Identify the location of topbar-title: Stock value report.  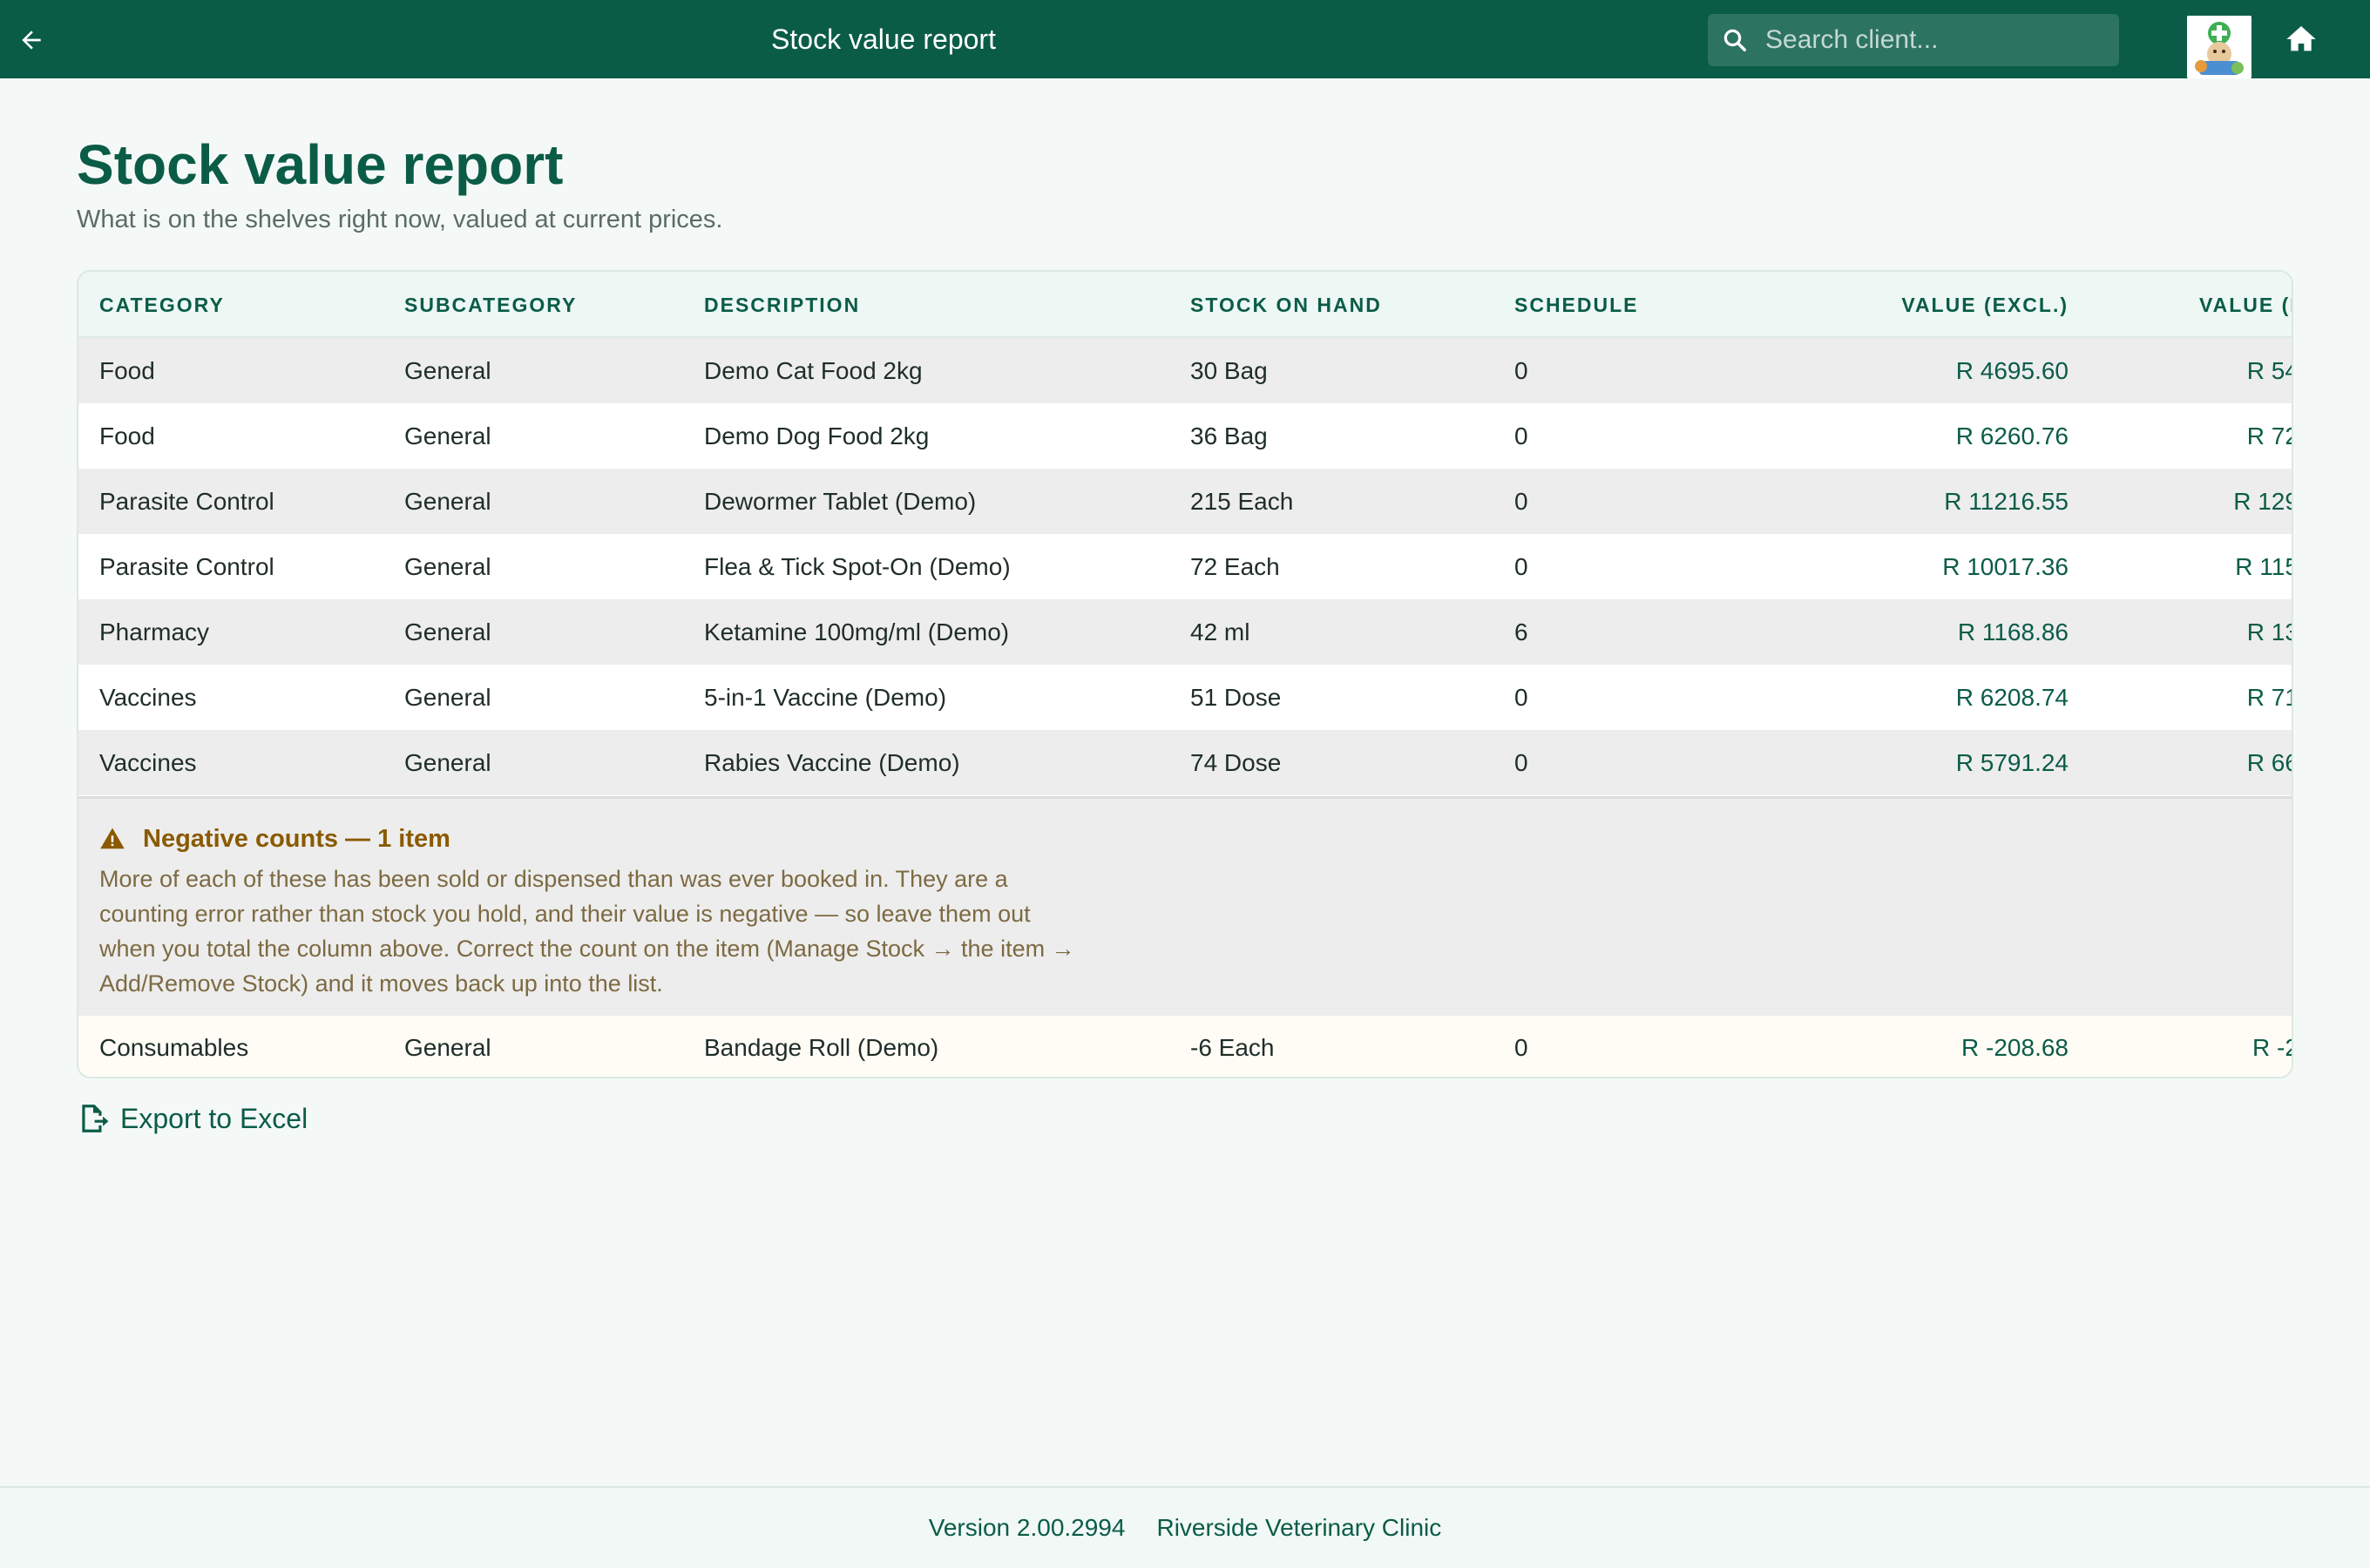
(883, 39).